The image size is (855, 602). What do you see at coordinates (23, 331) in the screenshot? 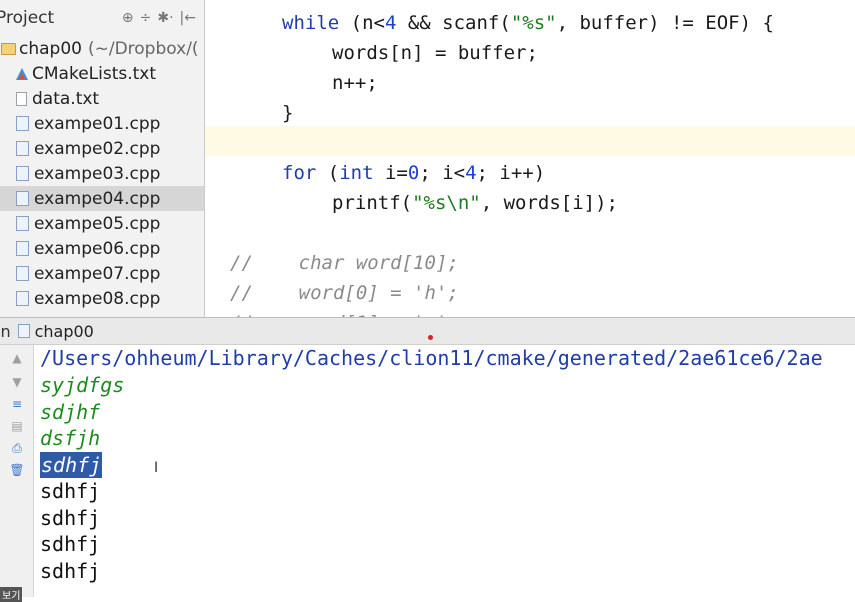
I see `run-config-icon` at bounding box center [23, 331].